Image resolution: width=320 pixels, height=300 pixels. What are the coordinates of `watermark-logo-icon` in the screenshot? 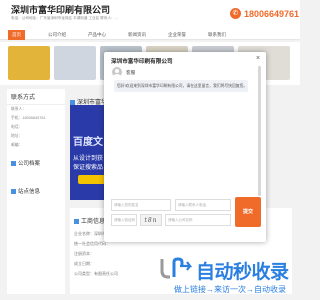 It's located at (176, 268).